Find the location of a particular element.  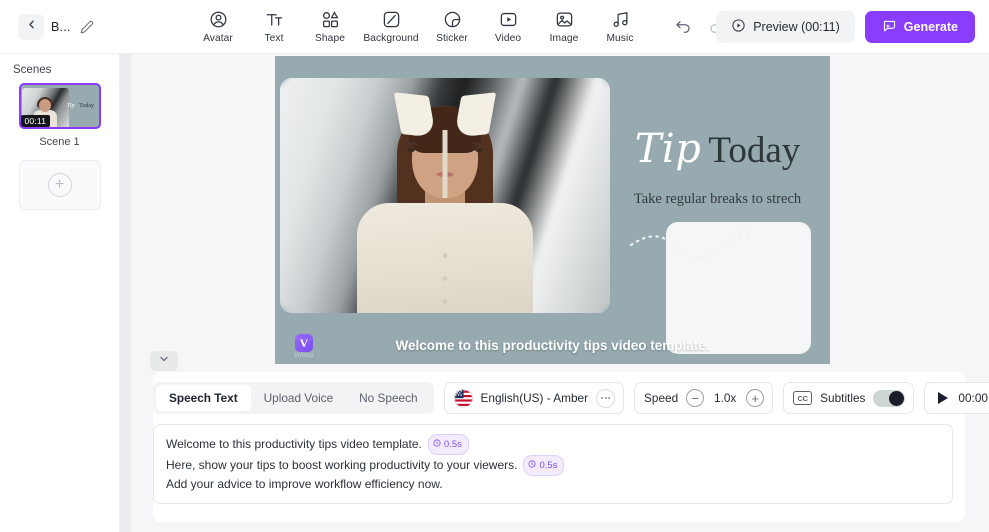

shape-icon is located at coordinates (330, 19).